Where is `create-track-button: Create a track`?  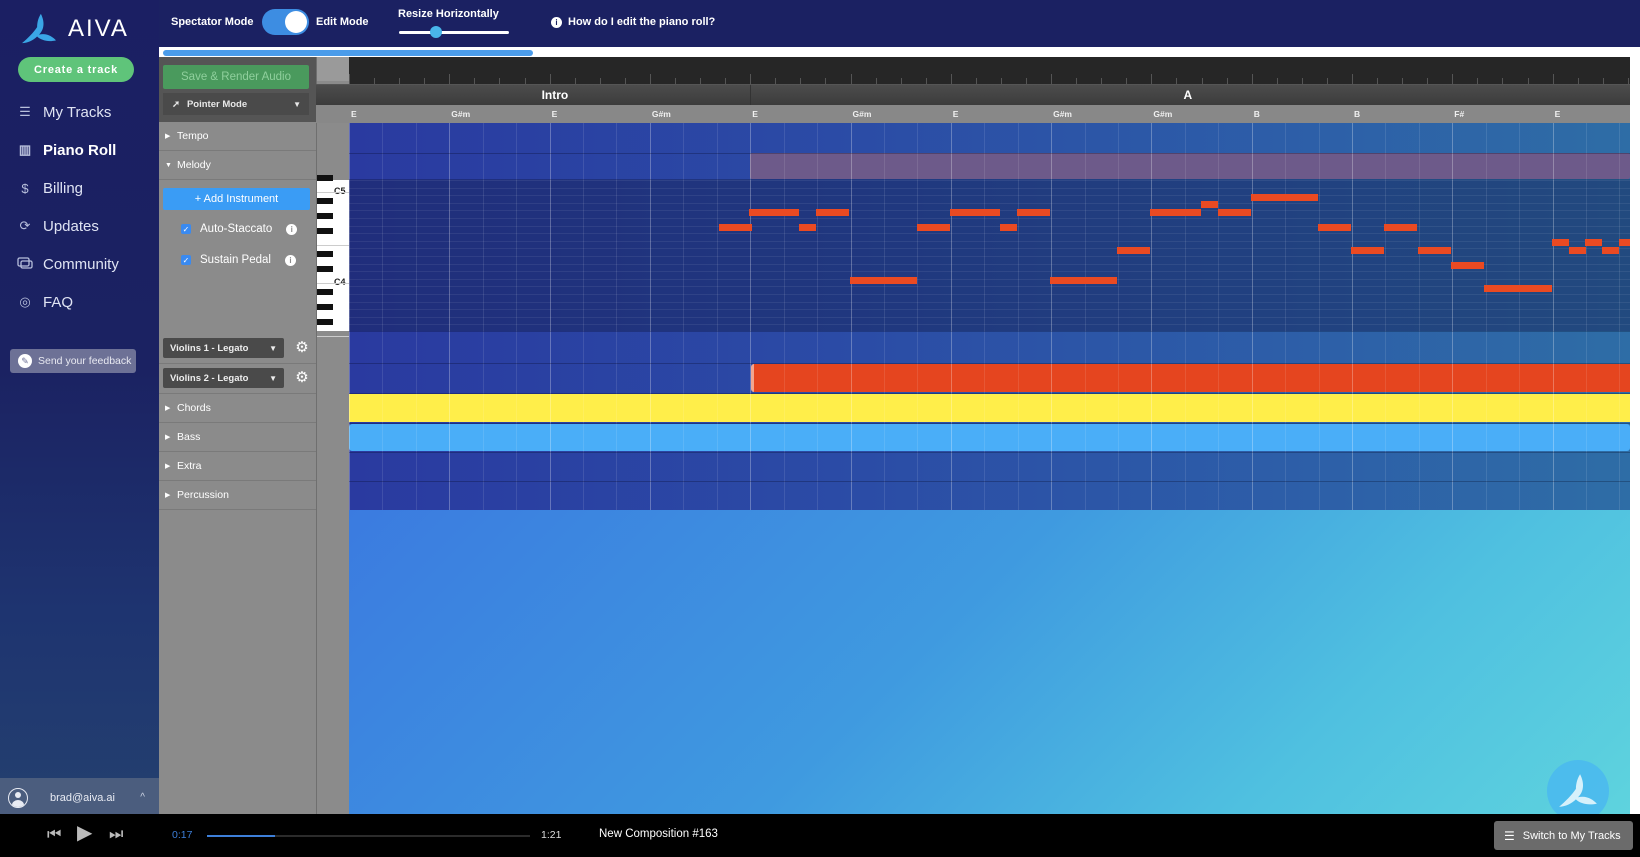 create-track-button: Create a track is located at coordinates (76, 69).